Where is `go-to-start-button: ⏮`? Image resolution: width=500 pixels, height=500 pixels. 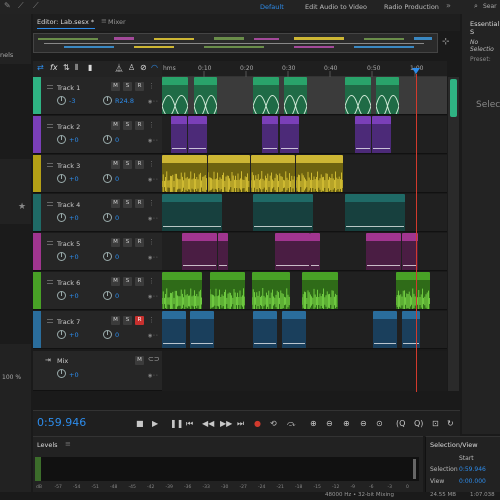
go-to-start-button: ⏮ is located at coordinates (189, 424).